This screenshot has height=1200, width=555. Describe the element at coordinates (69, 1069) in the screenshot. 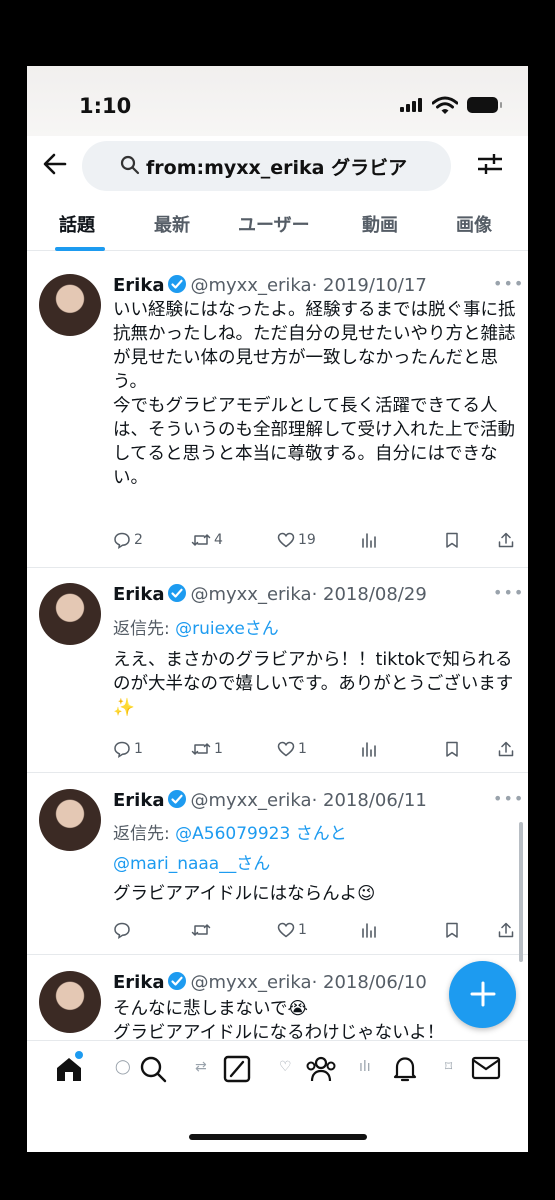

I see `home-icon` at that location.